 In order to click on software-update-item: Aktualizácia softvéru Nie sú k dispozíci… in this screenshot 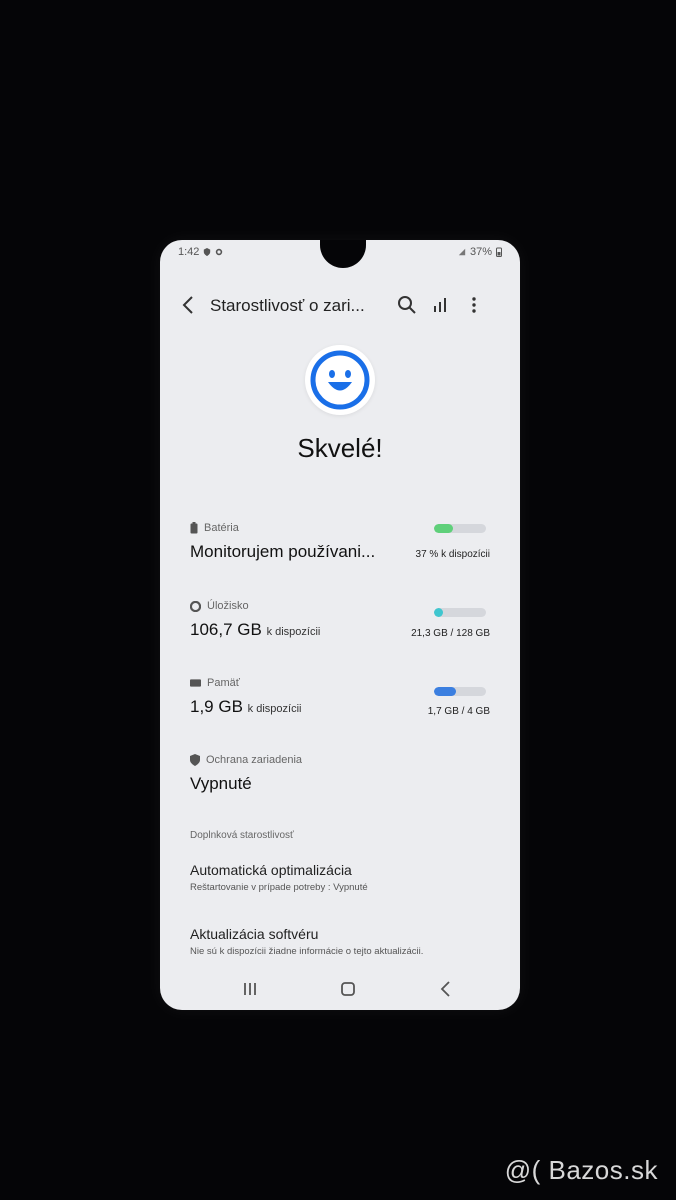, I will do `click(340, 941)`.